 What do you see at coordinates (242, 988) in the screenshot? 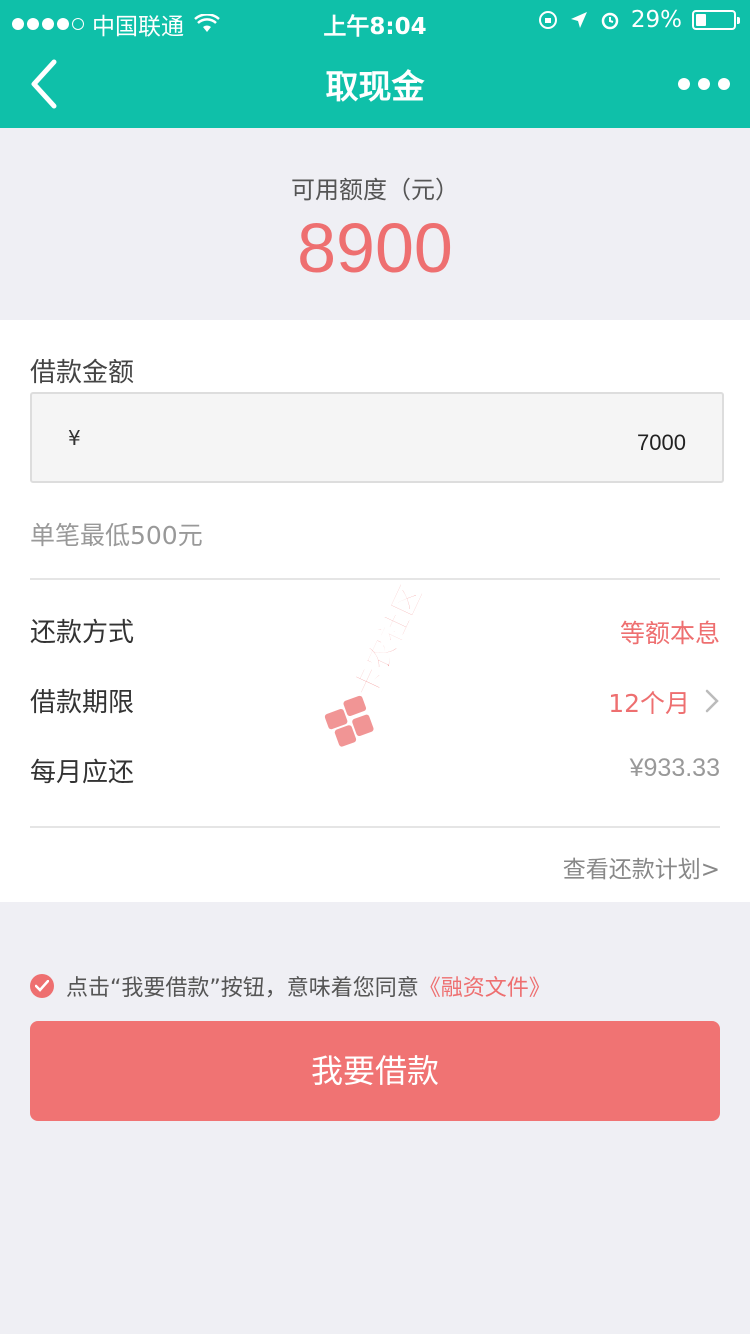
I see `agreement-text: 点击“我要借款”按钮，意味着您同意` at bounding box center [242, 988].